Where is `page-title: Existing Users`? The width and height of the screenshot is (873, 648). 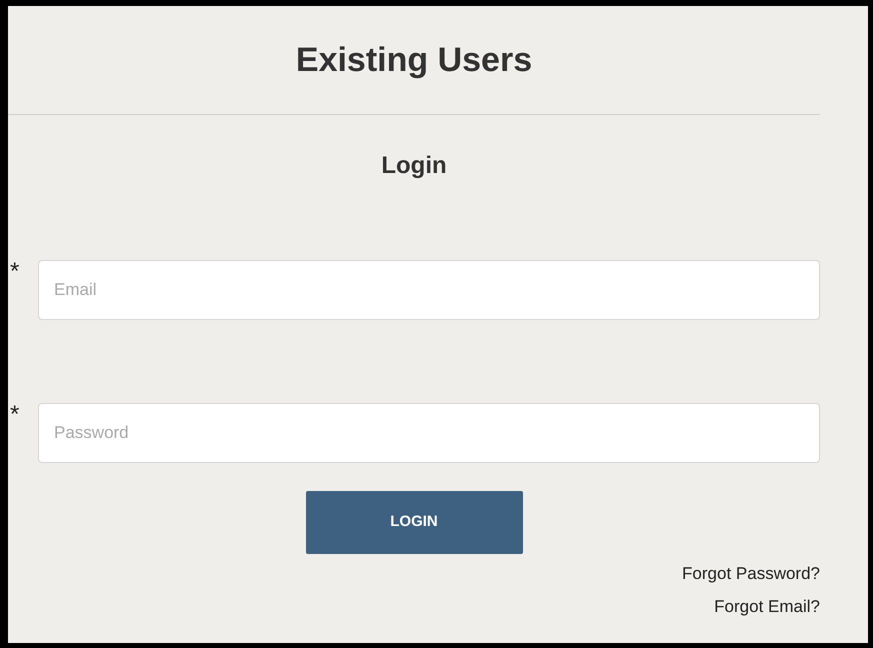 page-title: Existing Users is located at coordinates (414, 60).